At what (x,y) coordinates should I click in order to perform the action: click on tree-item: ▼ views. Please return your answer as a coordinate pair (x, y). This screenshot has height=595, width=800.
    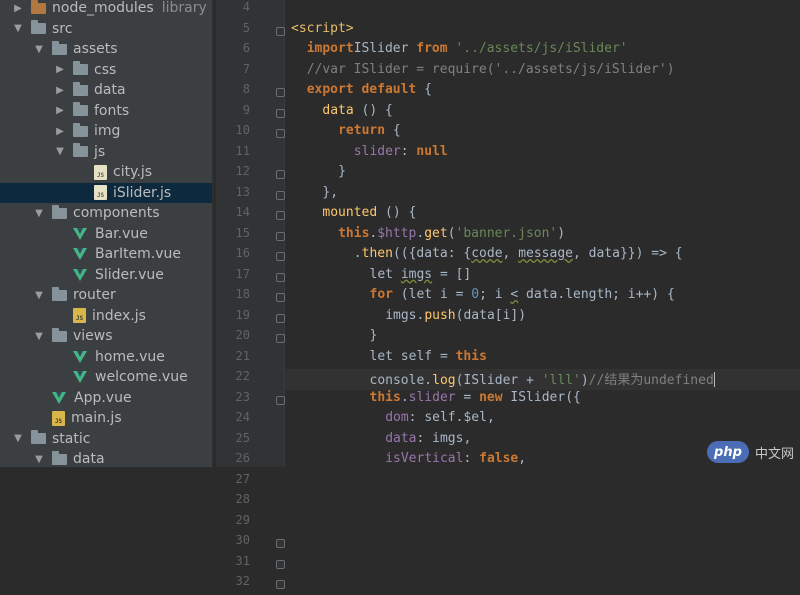
    Looking at the image, I should click on (106, 336).